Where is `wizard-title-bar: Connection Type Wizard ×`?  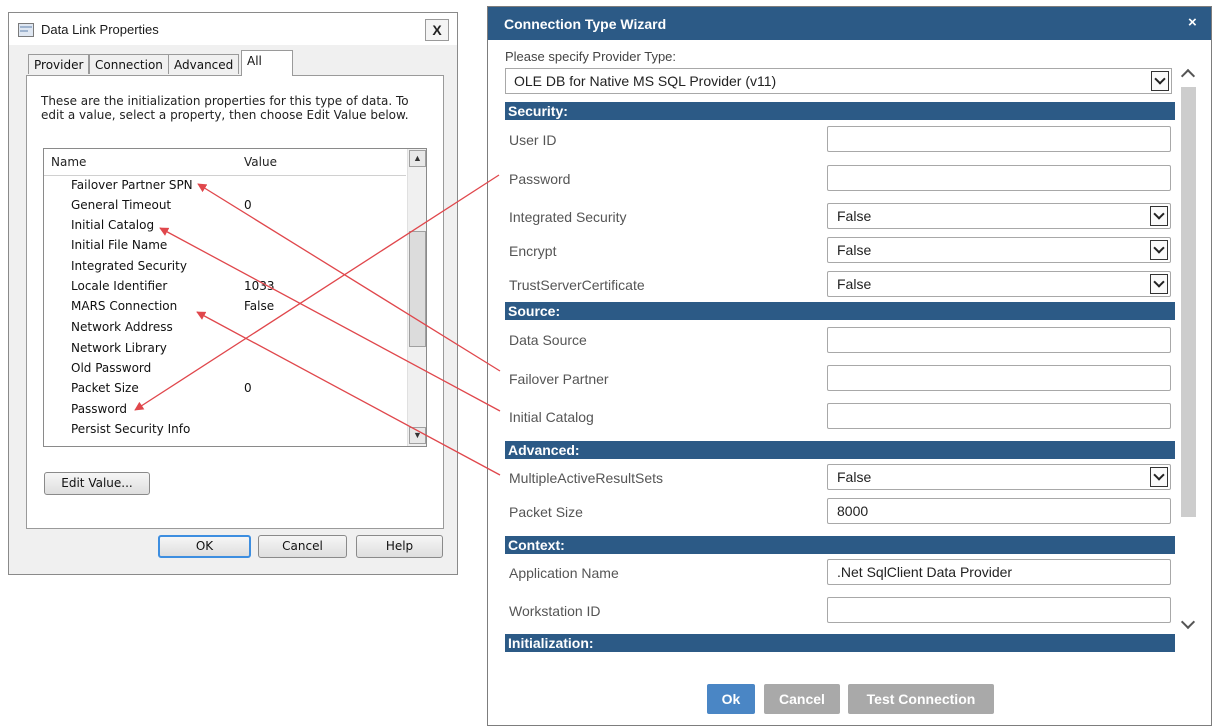 wizard-title-bar: Connection Type Wizard × is located at coordinates (849, 23).